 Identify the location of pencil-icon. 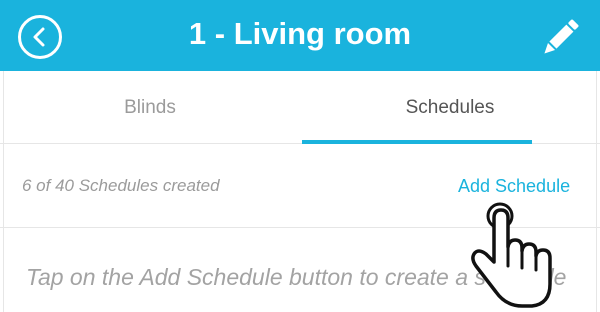
(561, 36).